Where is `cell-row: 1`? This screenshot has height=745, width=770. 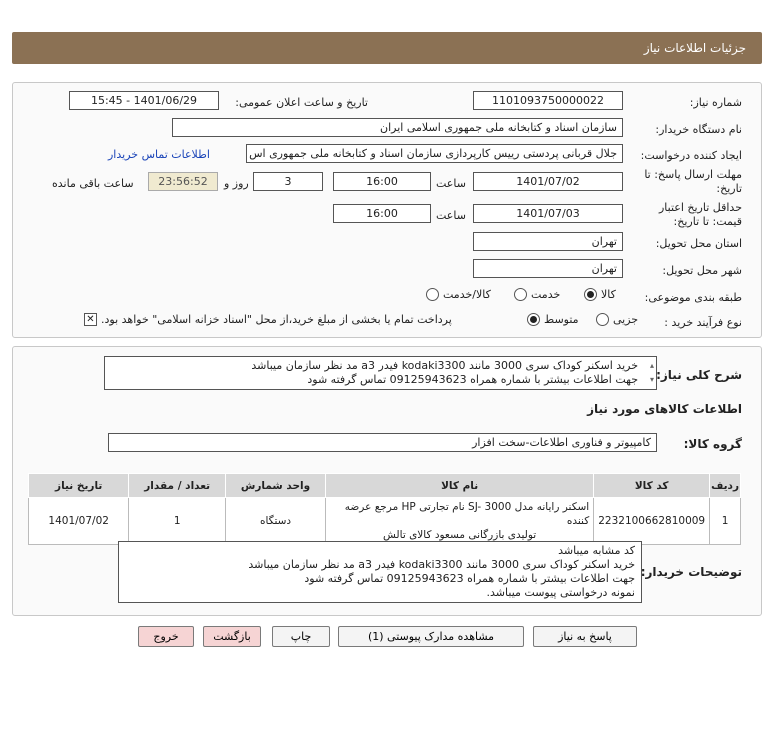
cell-row: 1 is located at coordinates (725, 521).